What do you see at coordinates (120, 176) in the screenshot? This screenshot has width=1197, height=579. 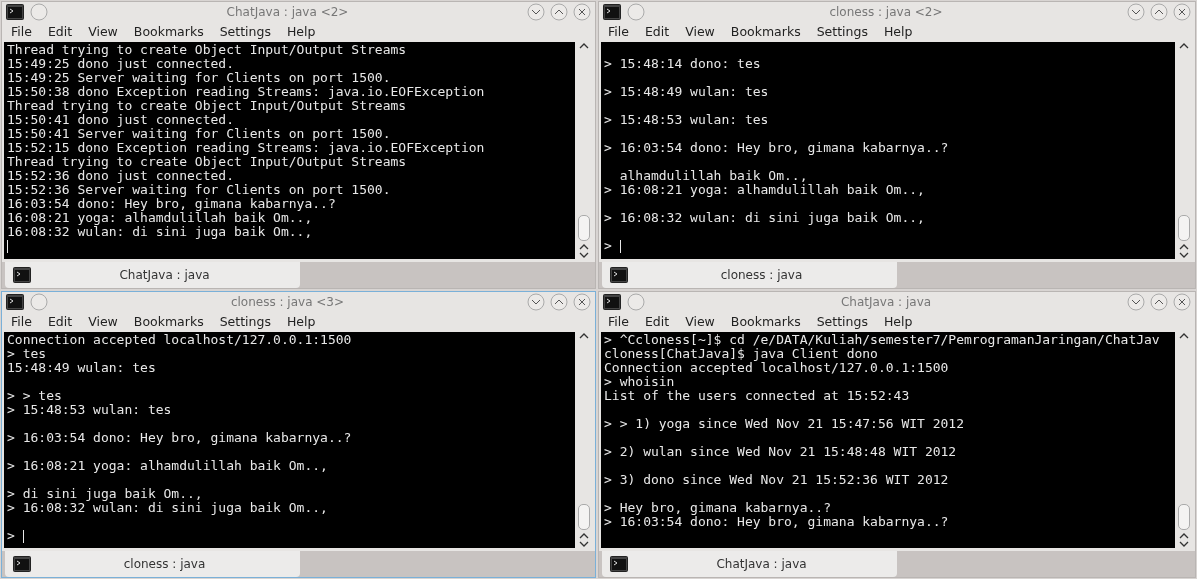 I see `terminal-line: 15:52:36 dono just connected.` at bounding box center [120, 176].